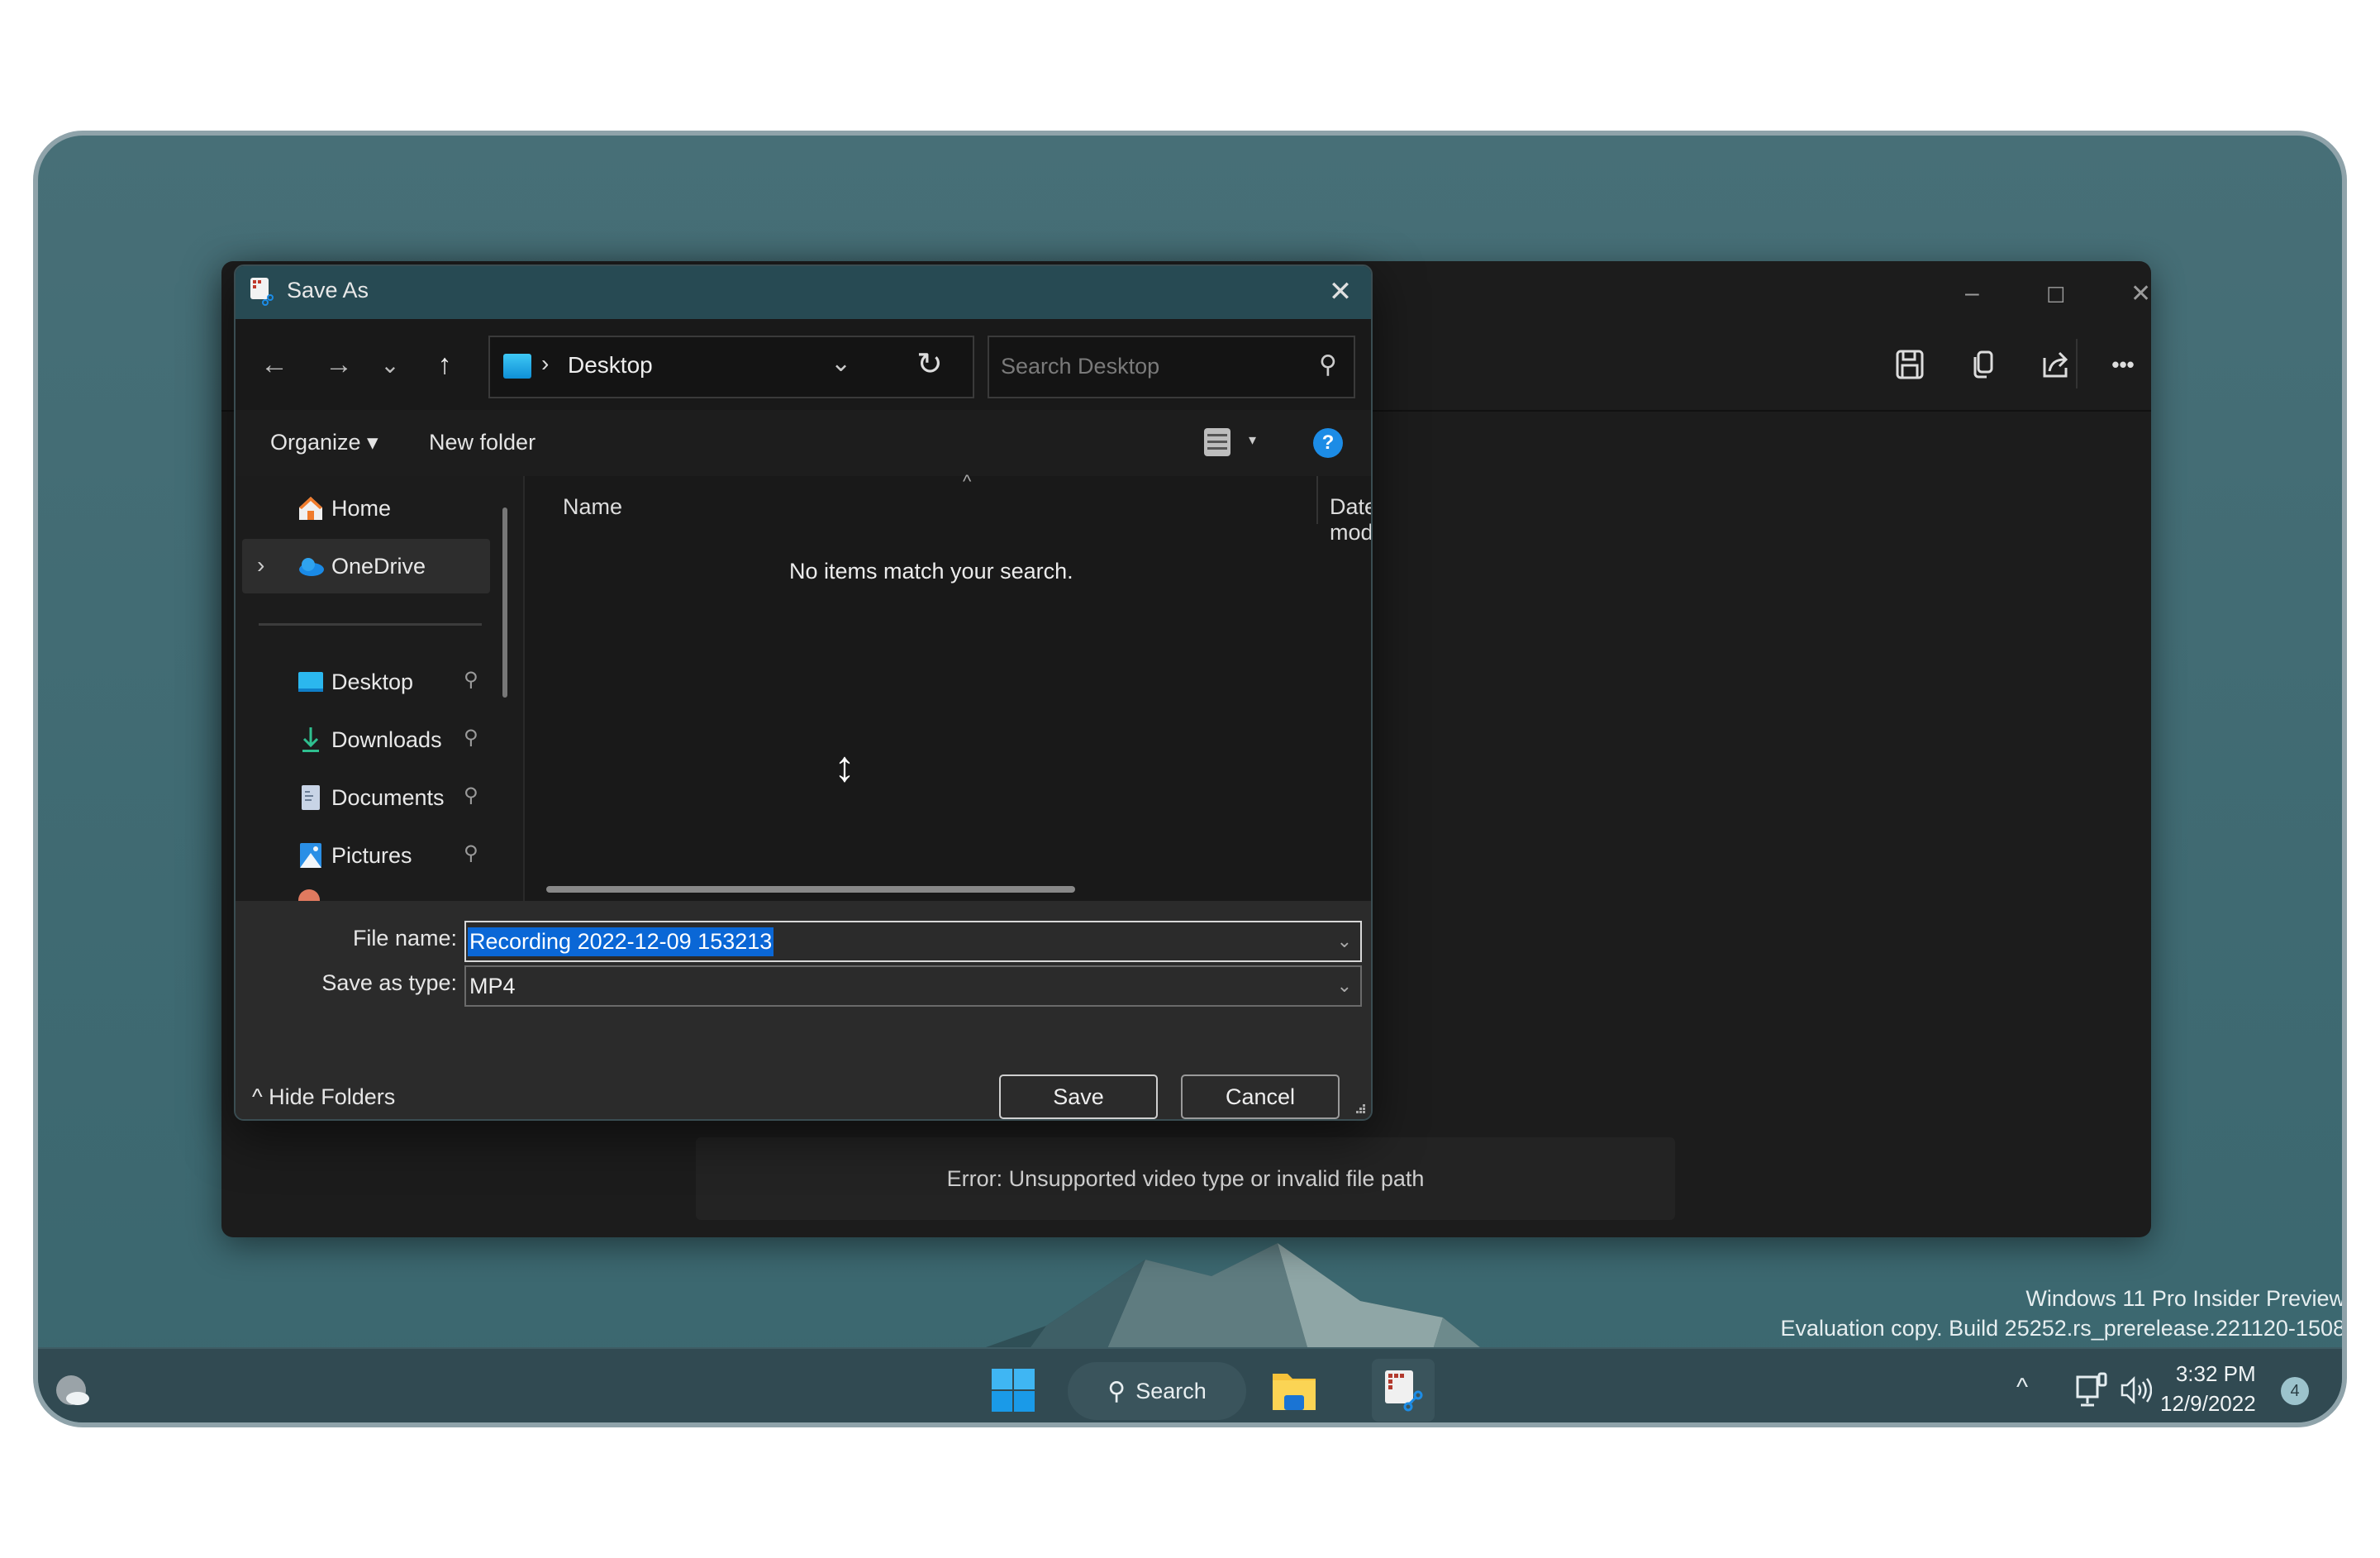 The height and width of the screenshot is (1558, 2380). I want to click on copy-icon, so click(1983, 364).